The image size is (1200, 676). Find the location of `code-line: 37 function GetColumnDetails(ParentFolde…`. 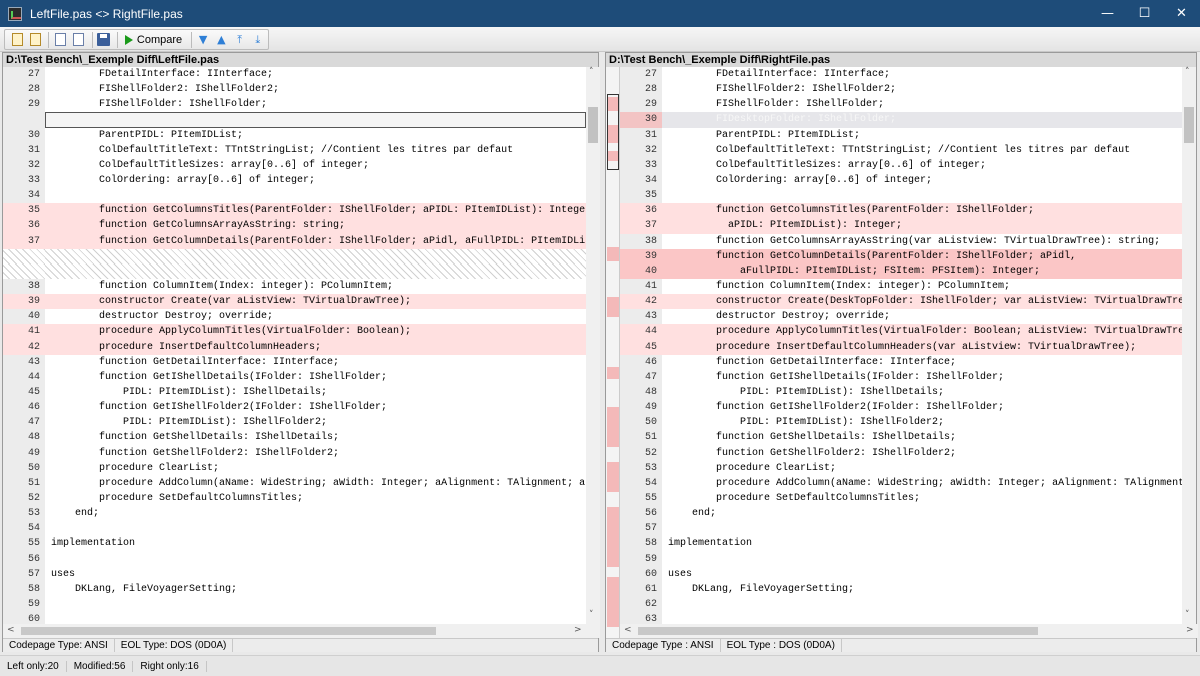

code-line: 37 function GetColumnDetails(ParentFolde… is located at coordinates (294, 241).